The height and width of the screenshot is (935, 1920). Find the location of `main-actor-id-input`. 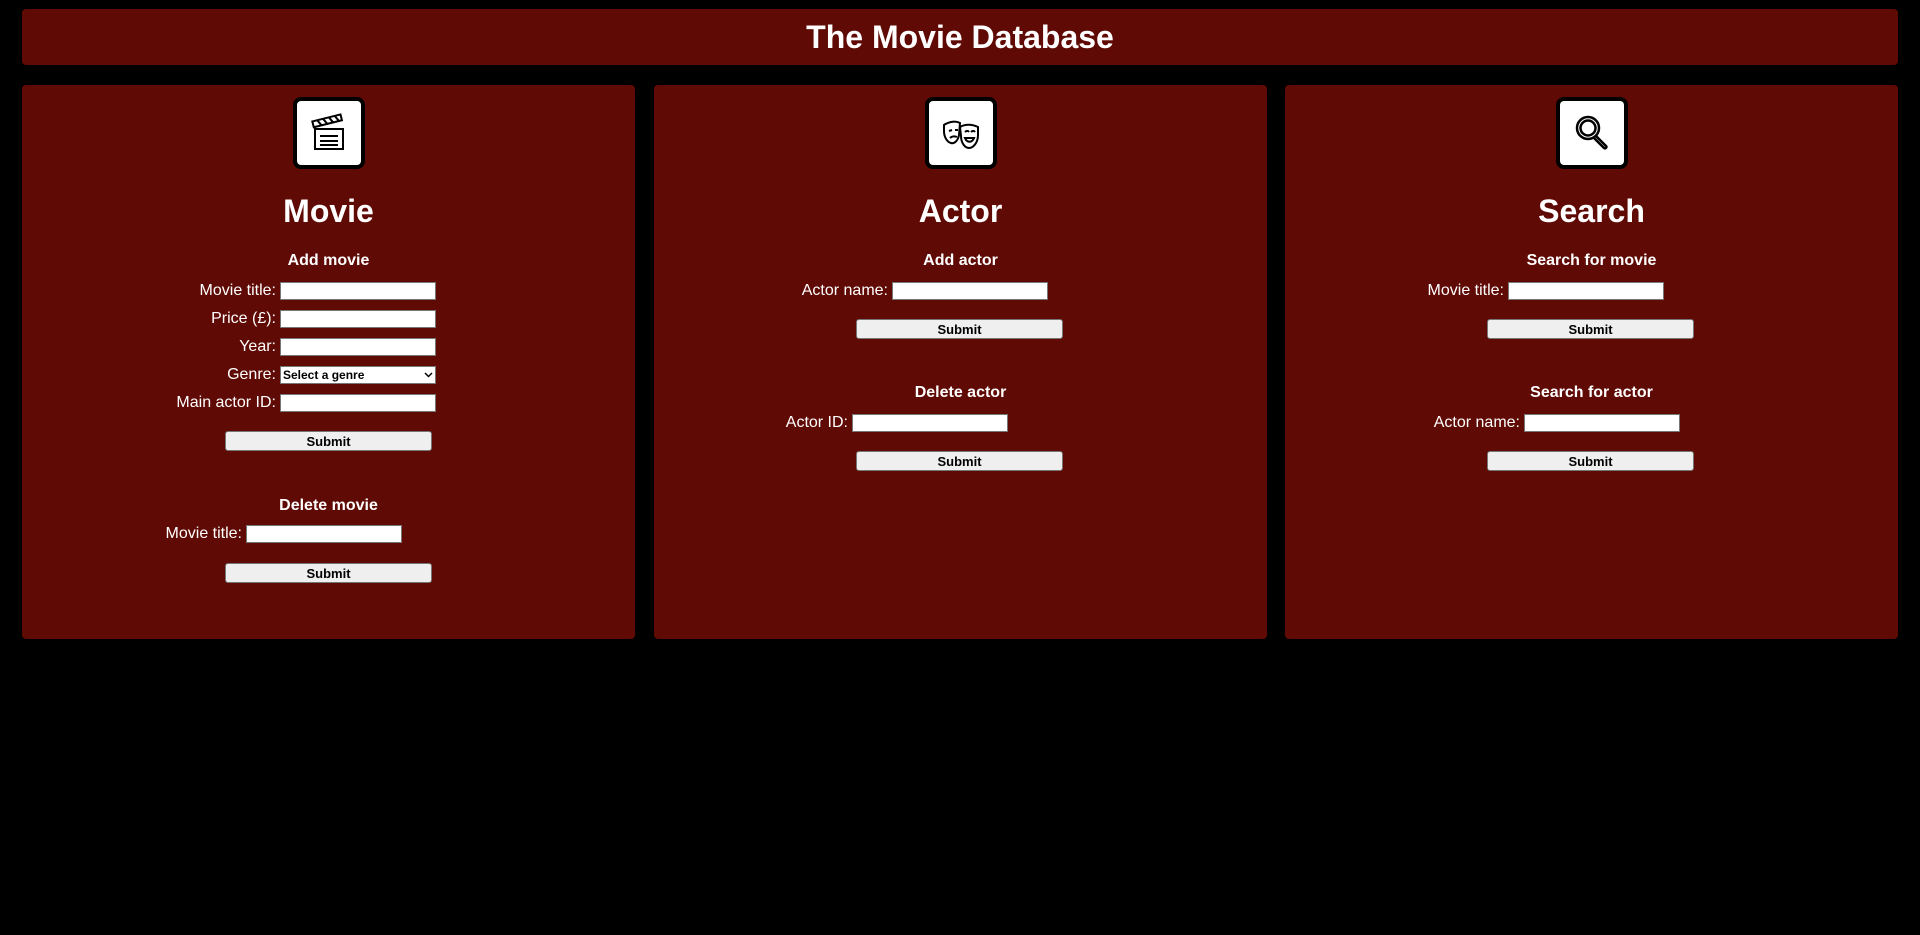

main-actor-id-input is located at coordinates (358, 403).